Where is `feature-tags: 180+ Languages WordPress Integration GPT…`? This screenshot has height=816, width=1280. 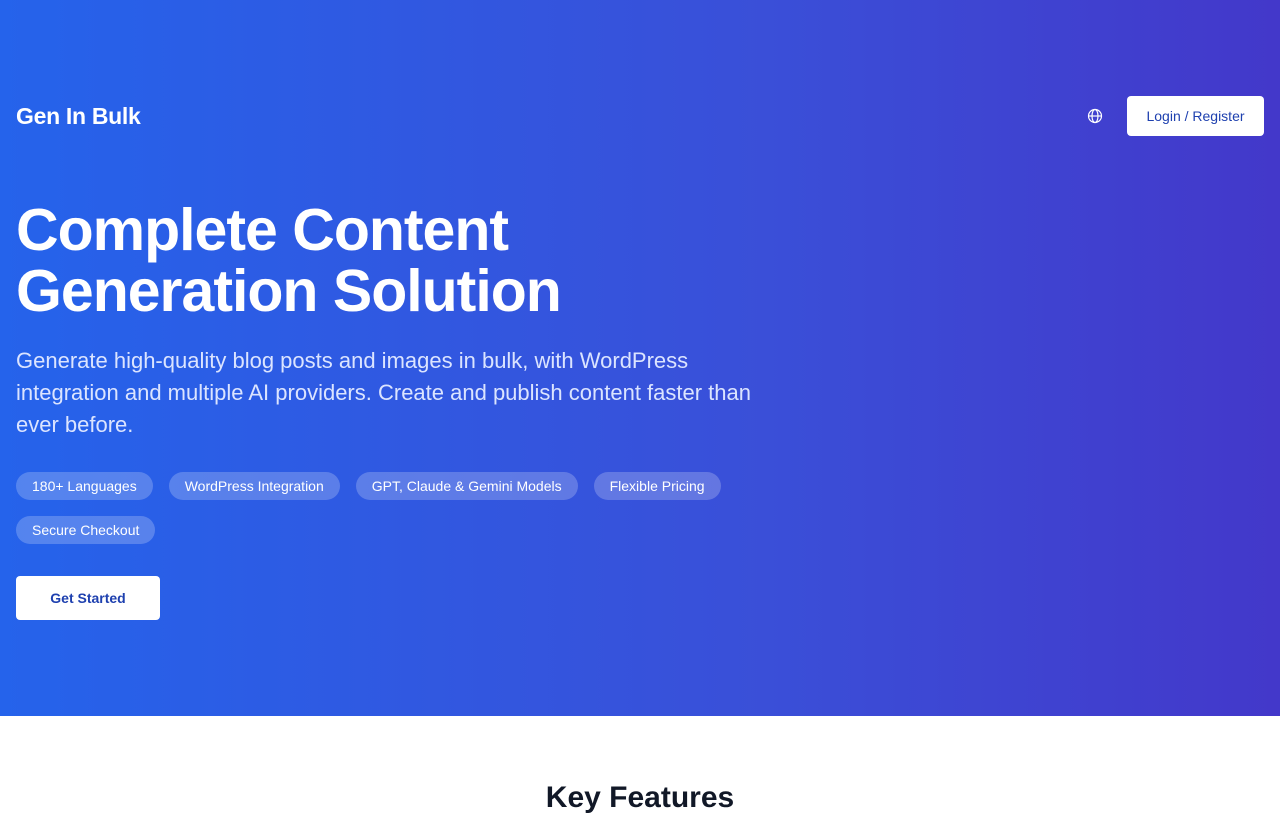 feature-tags: 180+ Languages WordPress Integration GPT… is located at coordinates (396, 508).